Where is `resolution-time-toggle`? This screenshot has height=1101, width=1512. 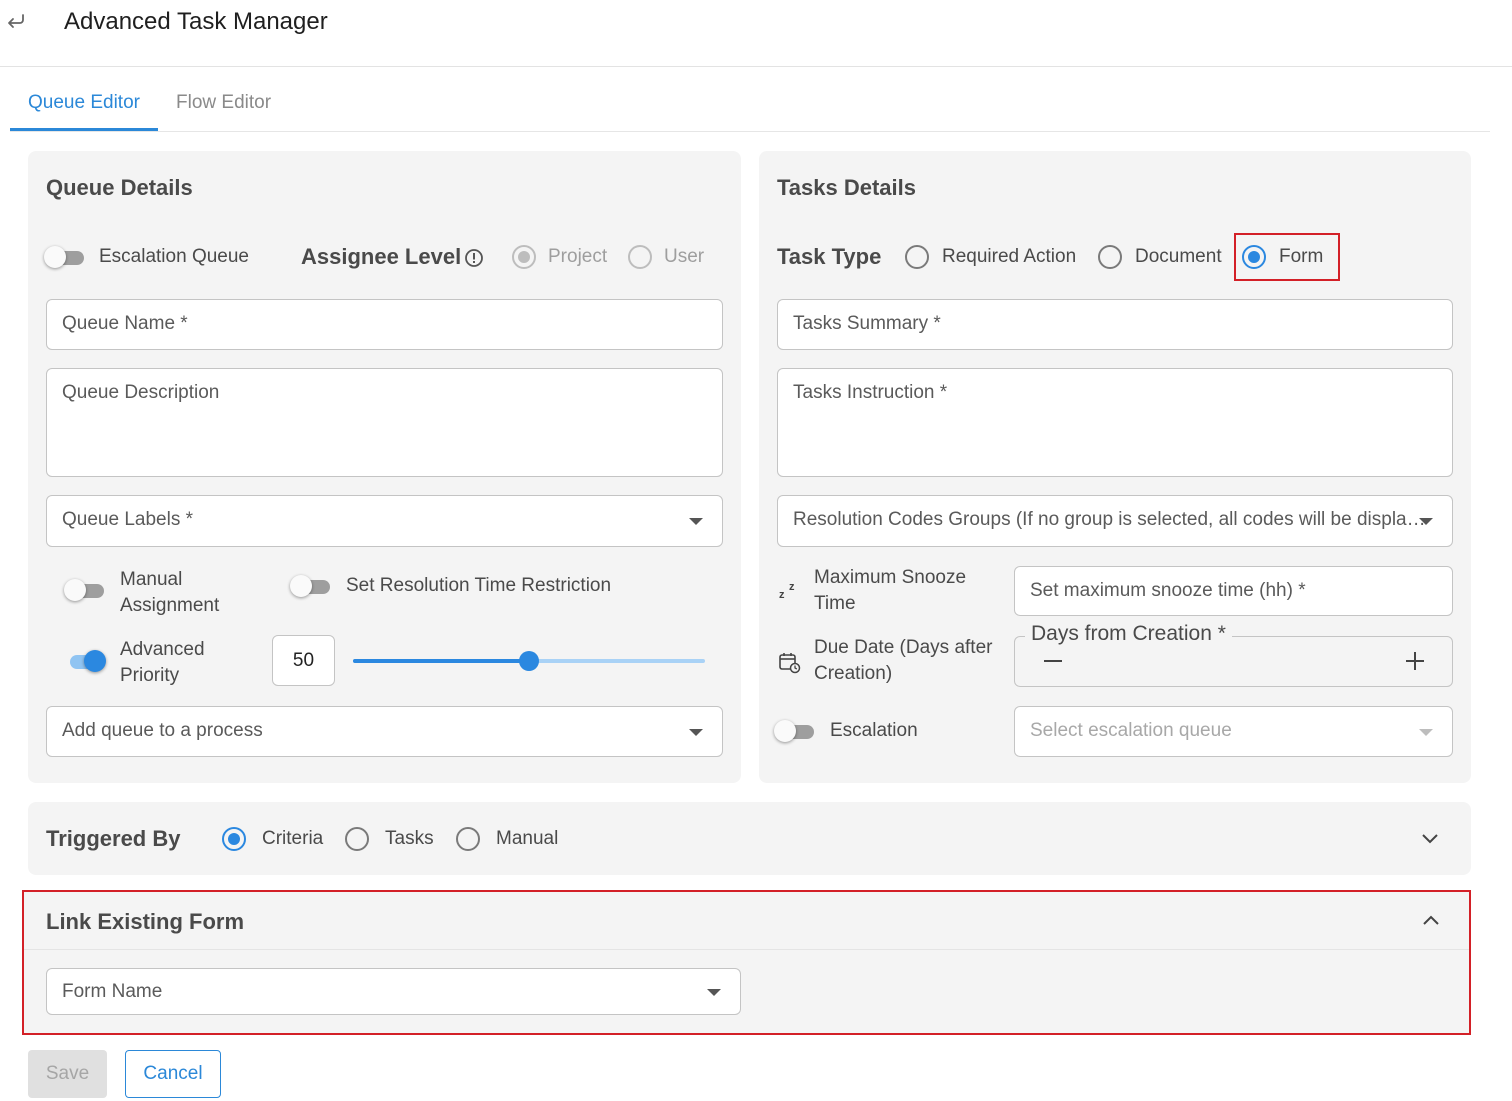 resolution-time-toggle is located at coordinates (311, 586).